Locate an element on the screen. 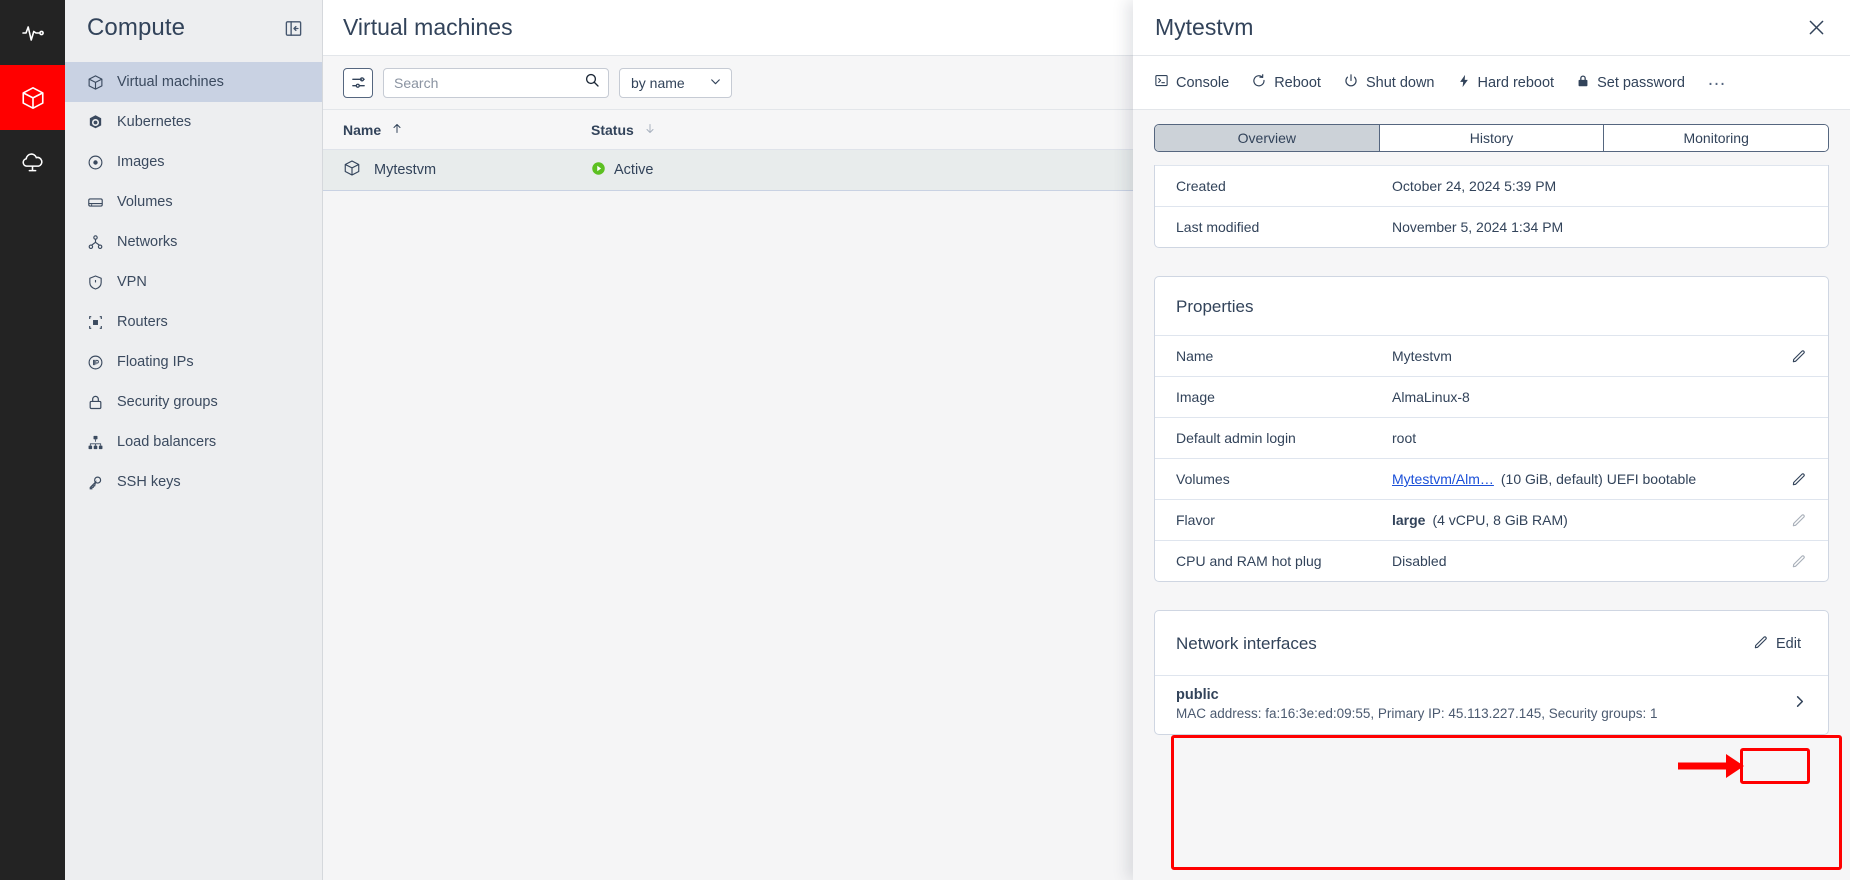 The width and height of the screenshot is (1850, 880). sidebar-title: Compute is located at coordinates (136, 27).